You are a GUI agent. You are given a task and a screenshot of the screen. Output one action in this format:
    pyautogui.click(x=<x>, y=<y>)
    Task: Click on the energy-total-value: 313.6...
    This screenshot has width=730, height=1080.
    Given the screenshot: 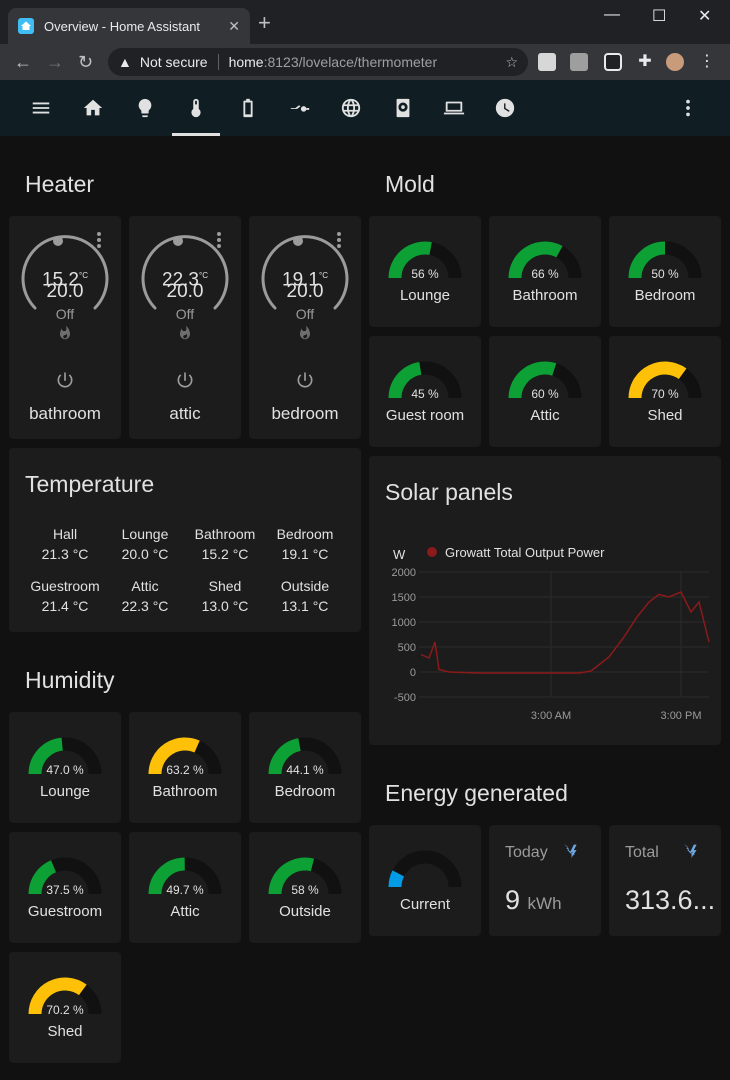 What is the action you would take?
    pyautogui.click(x=670, y=900)
    